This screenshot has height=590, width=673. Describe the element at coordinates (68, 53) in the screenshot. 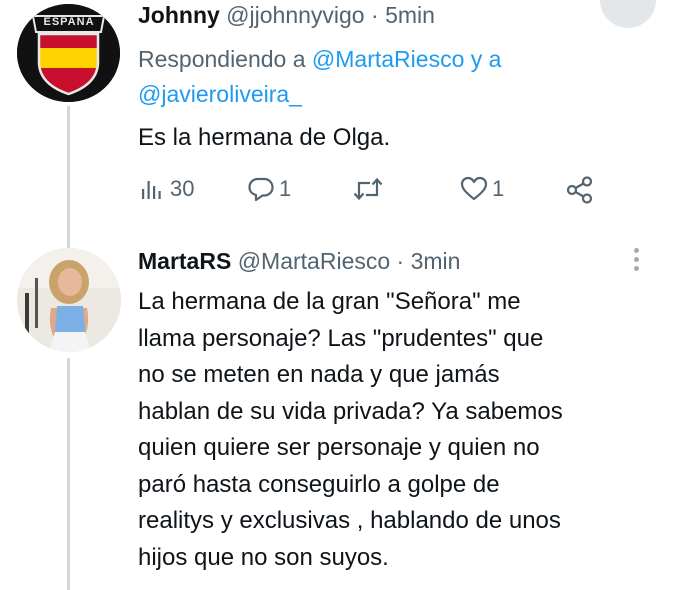

I see `avatar-johnny: ESPAÑA` at that location.